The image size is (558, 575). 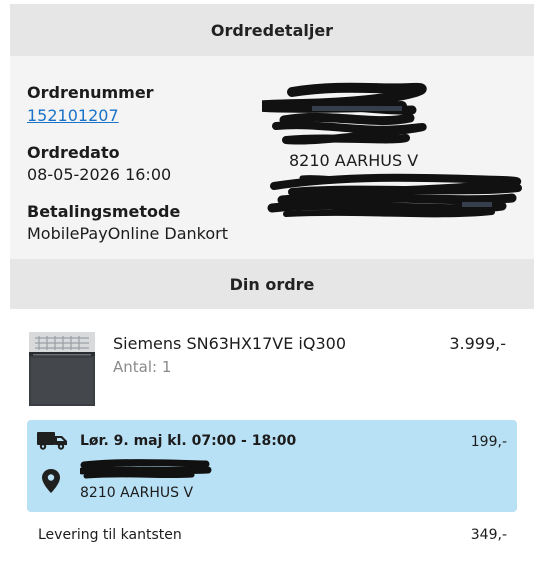 What do you see at coordinates (488, 535) in the screenshot?
I see `curbside-delivery-price: 349,-` at bounding box center [488, 535].